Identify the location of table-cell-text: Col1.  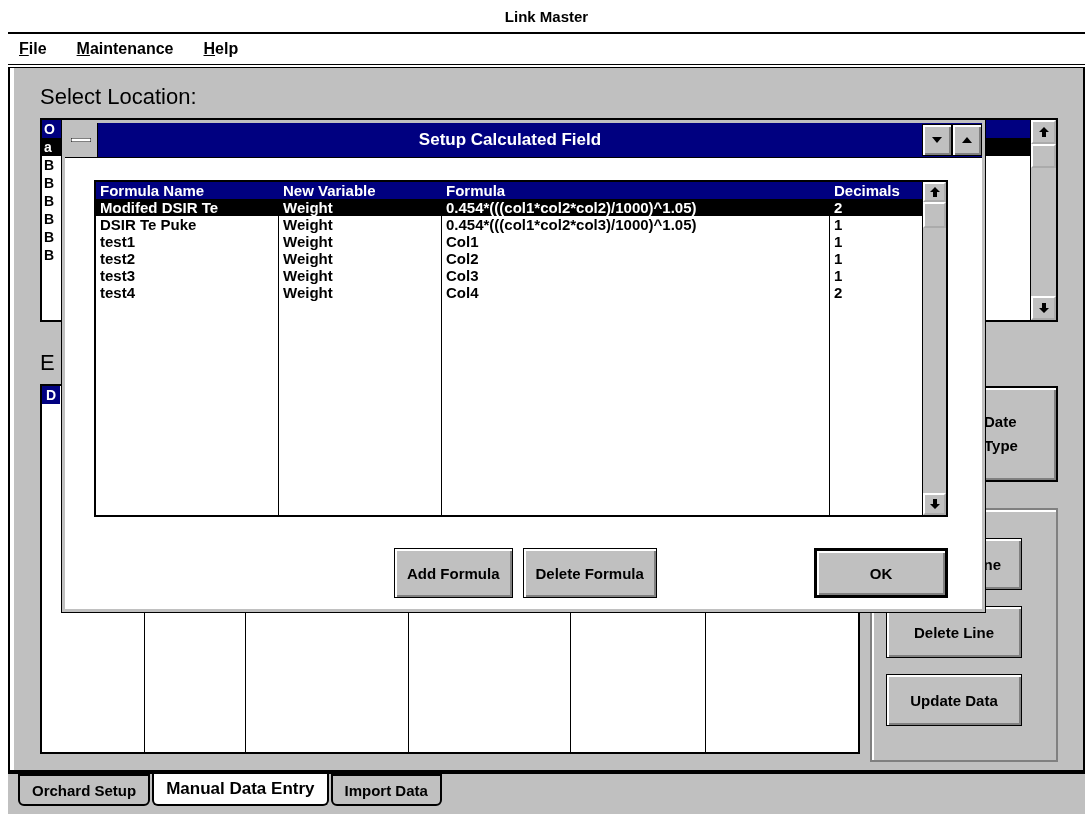
(462, 241).